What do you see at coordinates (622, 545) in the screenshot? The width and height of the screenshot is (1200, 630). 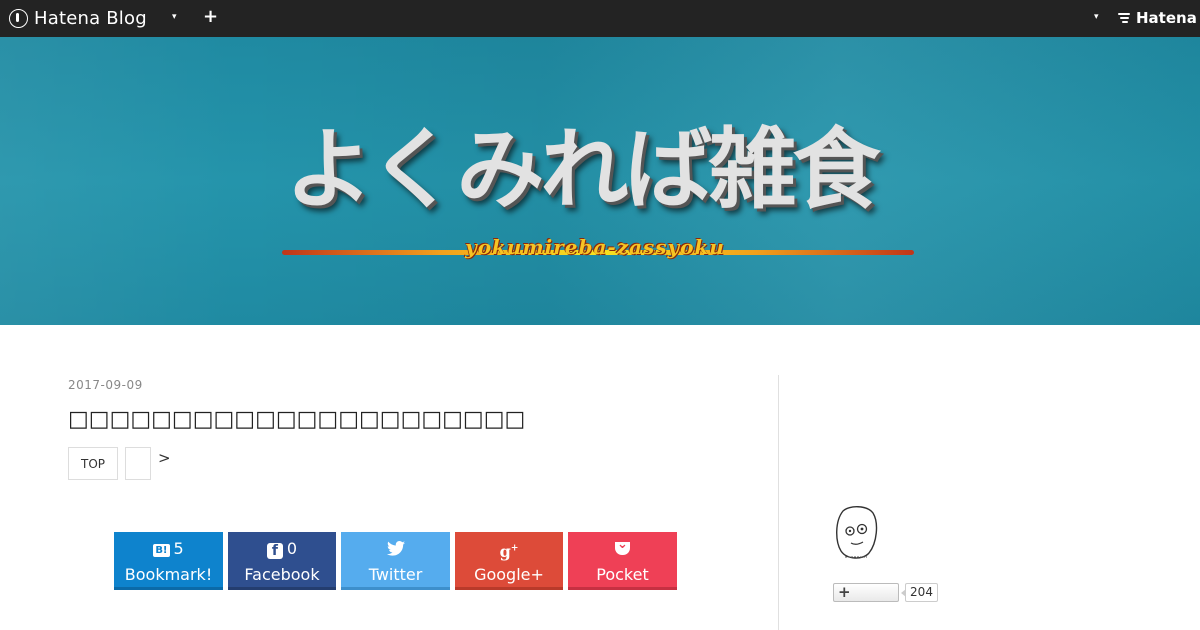 I see `pocket-icon` at bounding box center [622, 545].